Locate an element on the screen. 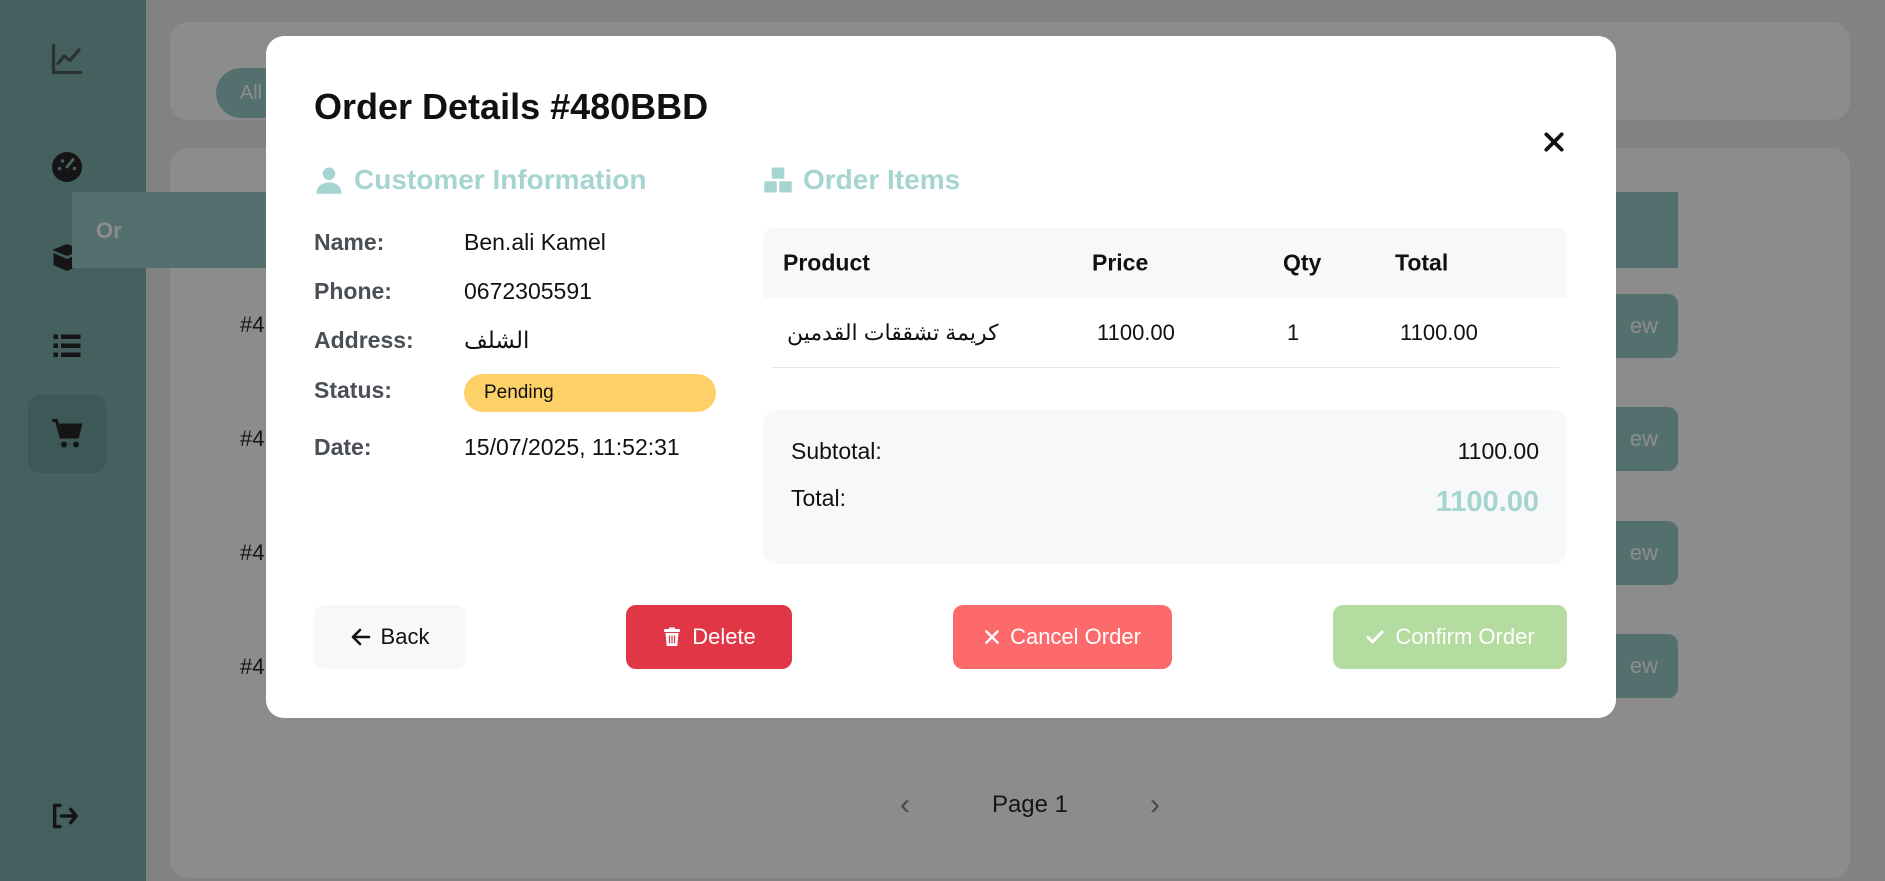 The height and width of the screenshot is (881, 1885). column-product: Product is located at coordinates (826, 262).